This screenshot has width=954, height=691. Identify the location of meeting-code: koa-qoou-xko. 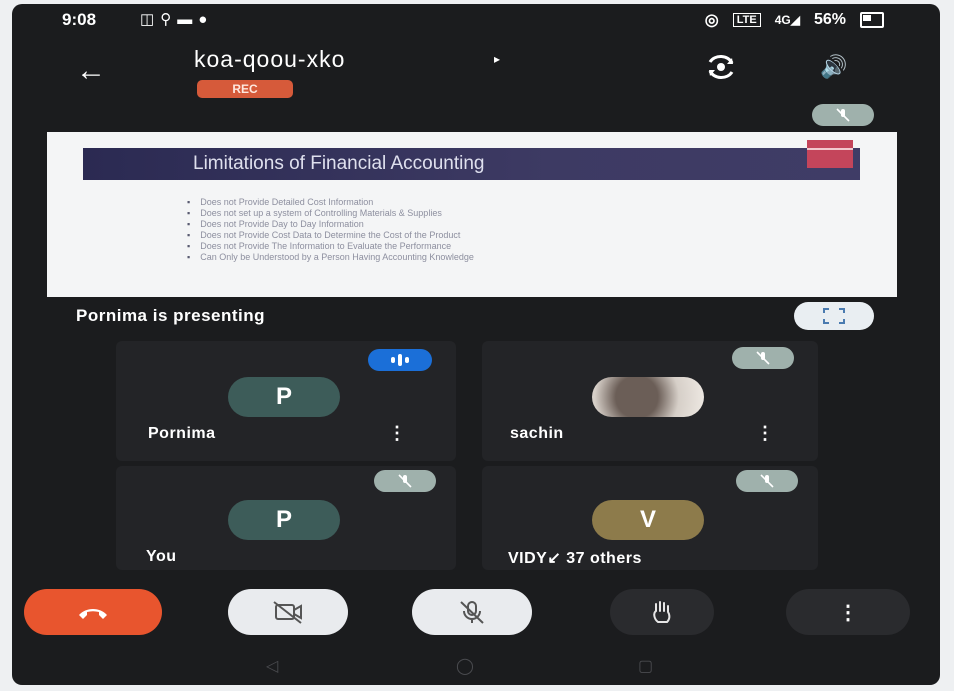
(270, 59).